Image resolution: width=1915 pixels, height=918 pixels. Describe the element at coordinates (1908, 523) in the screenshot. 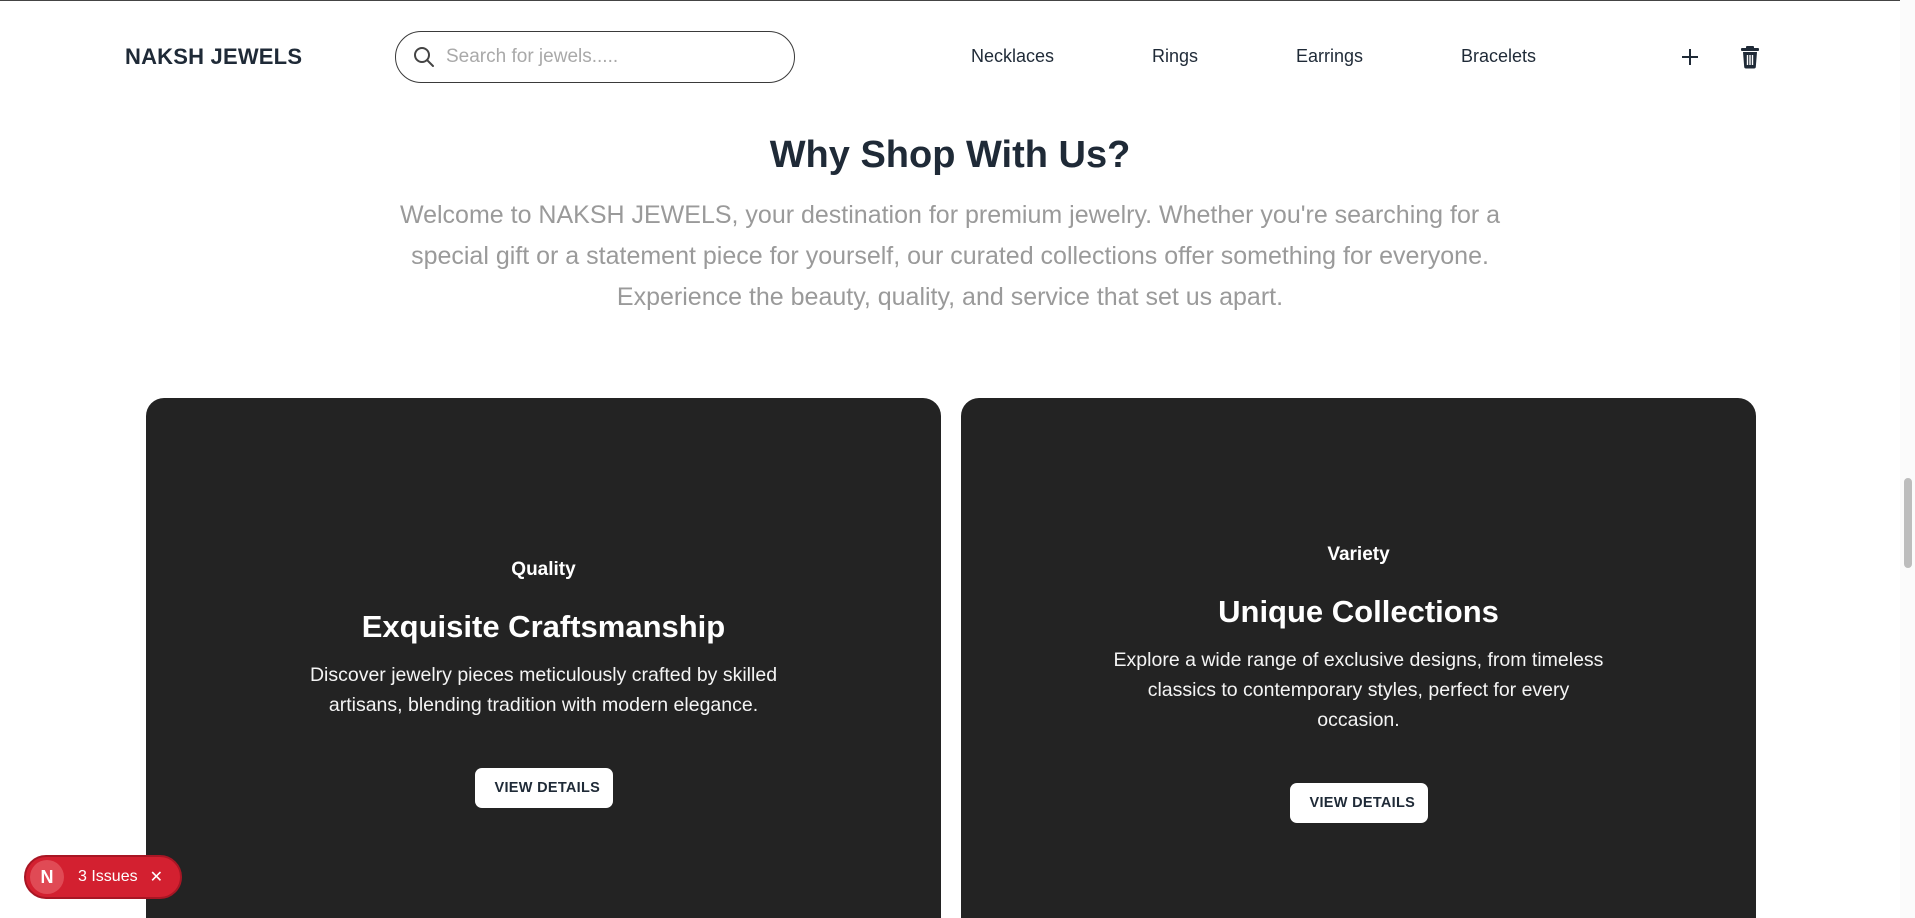

I see `scrollbar-thumb` at that location.